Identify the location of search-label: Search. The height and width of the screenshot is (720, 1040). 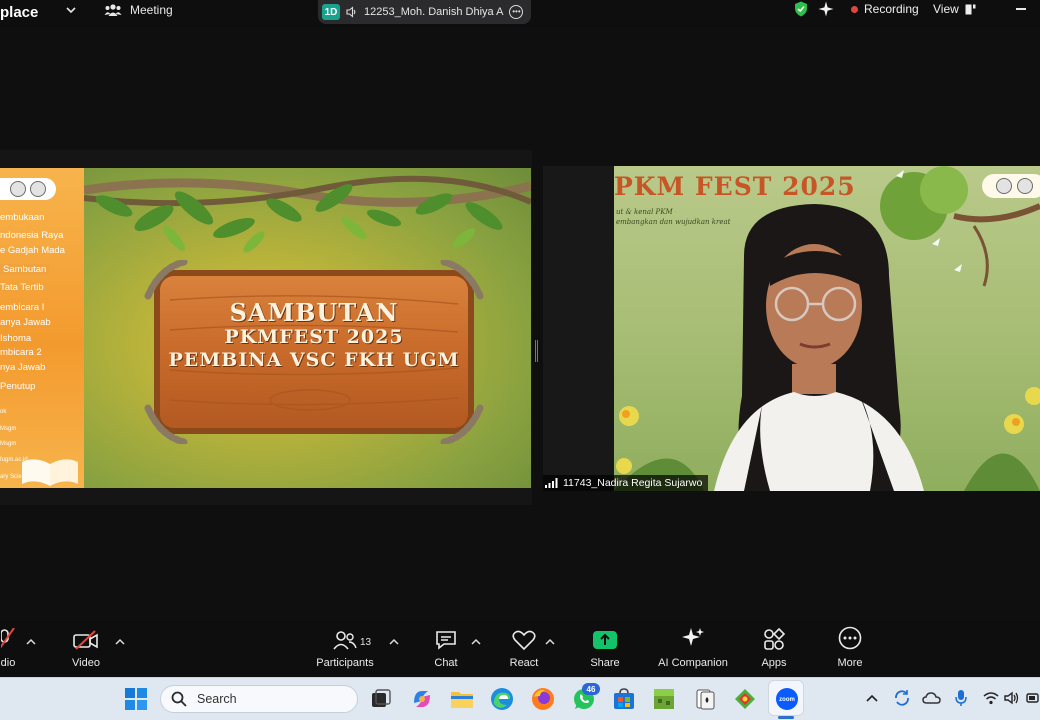
(217, 699).